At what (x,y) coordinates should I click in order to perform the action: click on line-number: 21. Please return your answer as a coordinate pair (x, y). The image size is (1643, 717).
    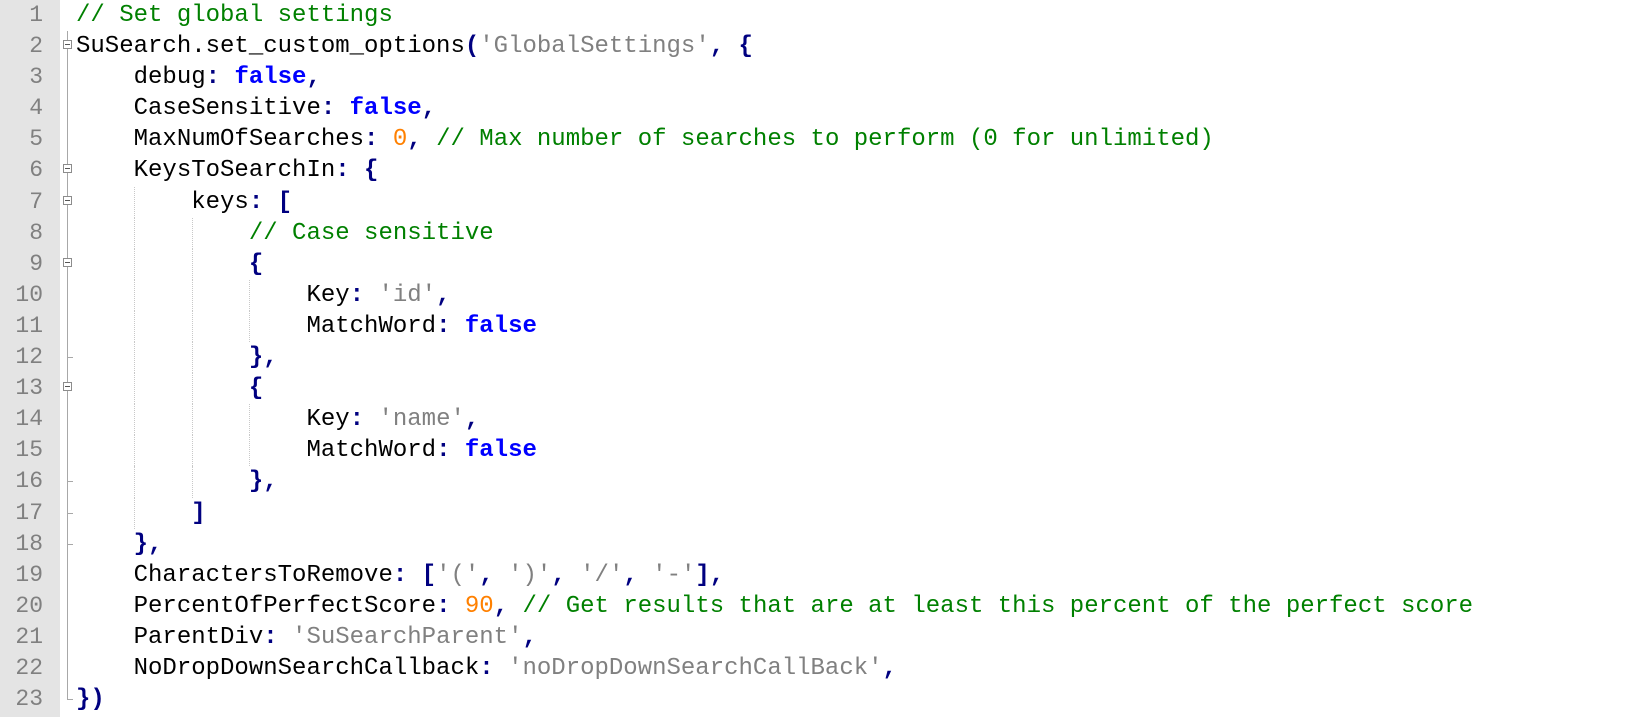
    Looking at the image, I should click on (29, 636).